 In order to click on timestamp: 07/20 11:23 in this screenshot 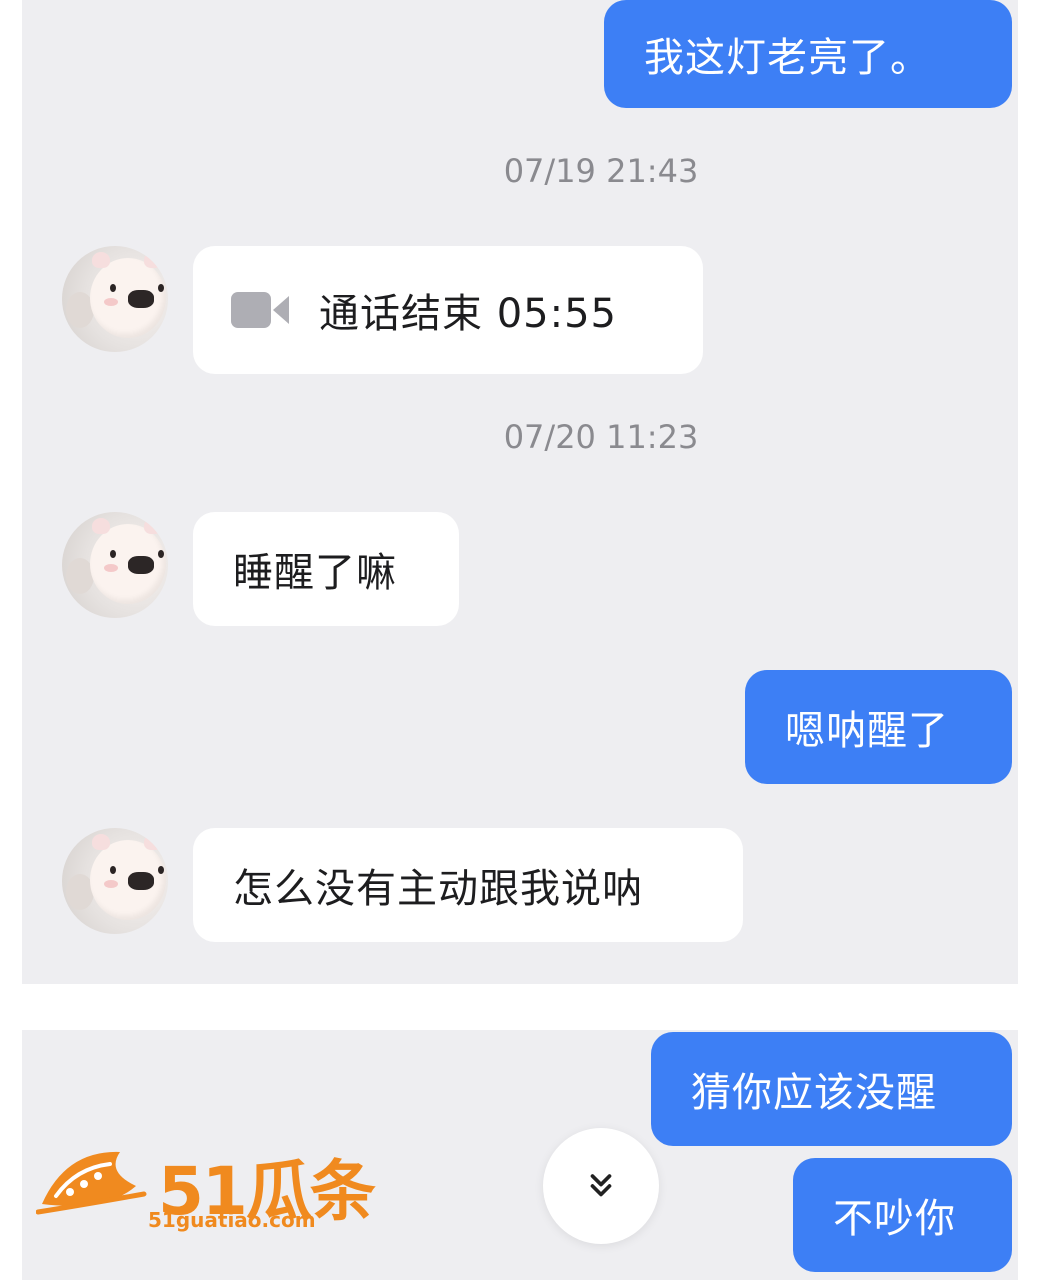, I will do `click(601, 437)`.